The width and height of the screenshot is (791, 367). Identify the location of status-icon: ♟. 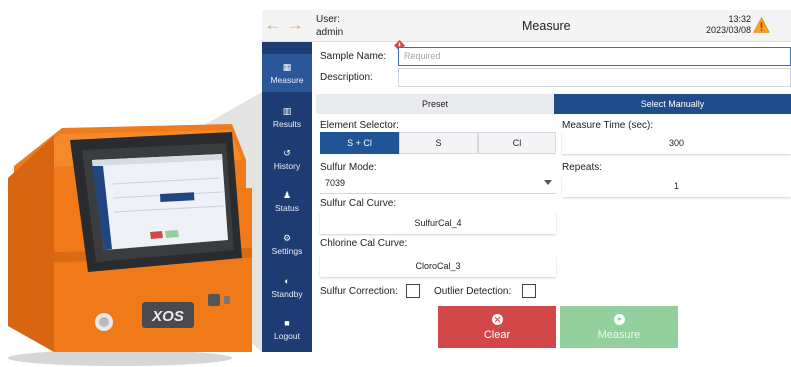
(287, 194).